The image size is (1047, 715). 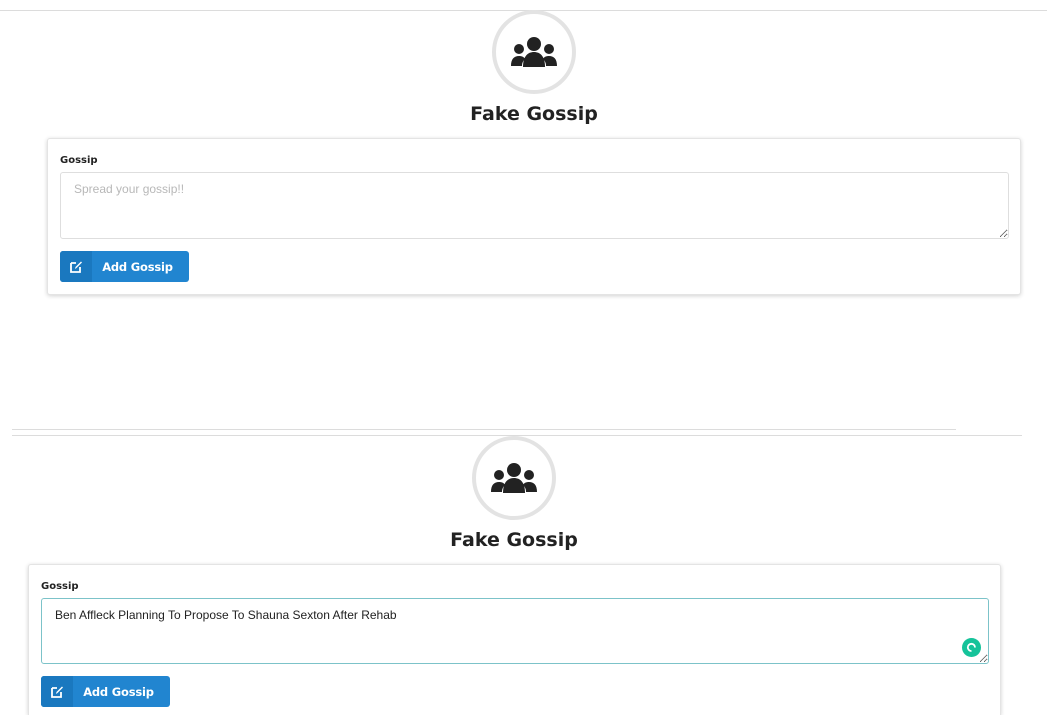 I want to click on gossip-input, so click(x=534, y=205).